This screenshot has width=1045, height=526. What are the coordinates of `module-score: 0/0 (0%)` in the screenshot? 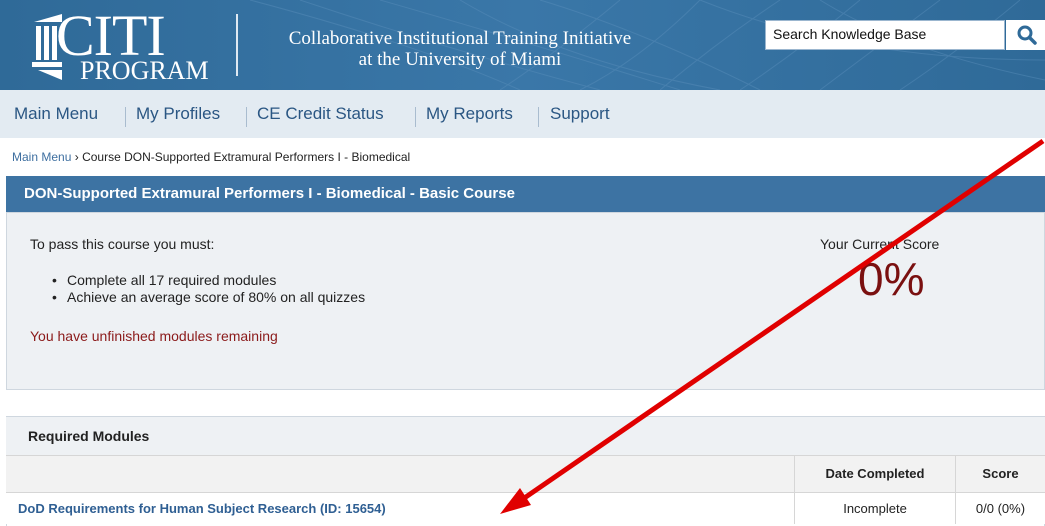 It's located at (1000, 508).